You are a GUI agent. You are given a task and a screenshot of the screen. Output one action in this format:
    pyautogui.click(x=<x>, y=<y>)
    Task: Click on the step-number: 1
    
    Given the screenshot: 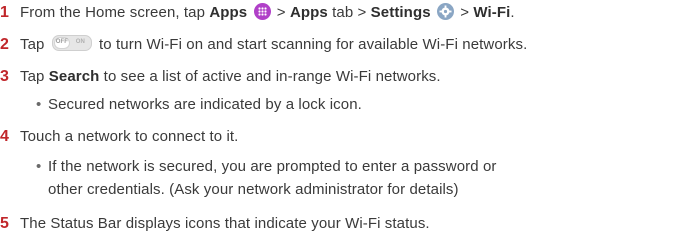 What is the action you would take?
    pyautogui.click(x=4, y=12)
    